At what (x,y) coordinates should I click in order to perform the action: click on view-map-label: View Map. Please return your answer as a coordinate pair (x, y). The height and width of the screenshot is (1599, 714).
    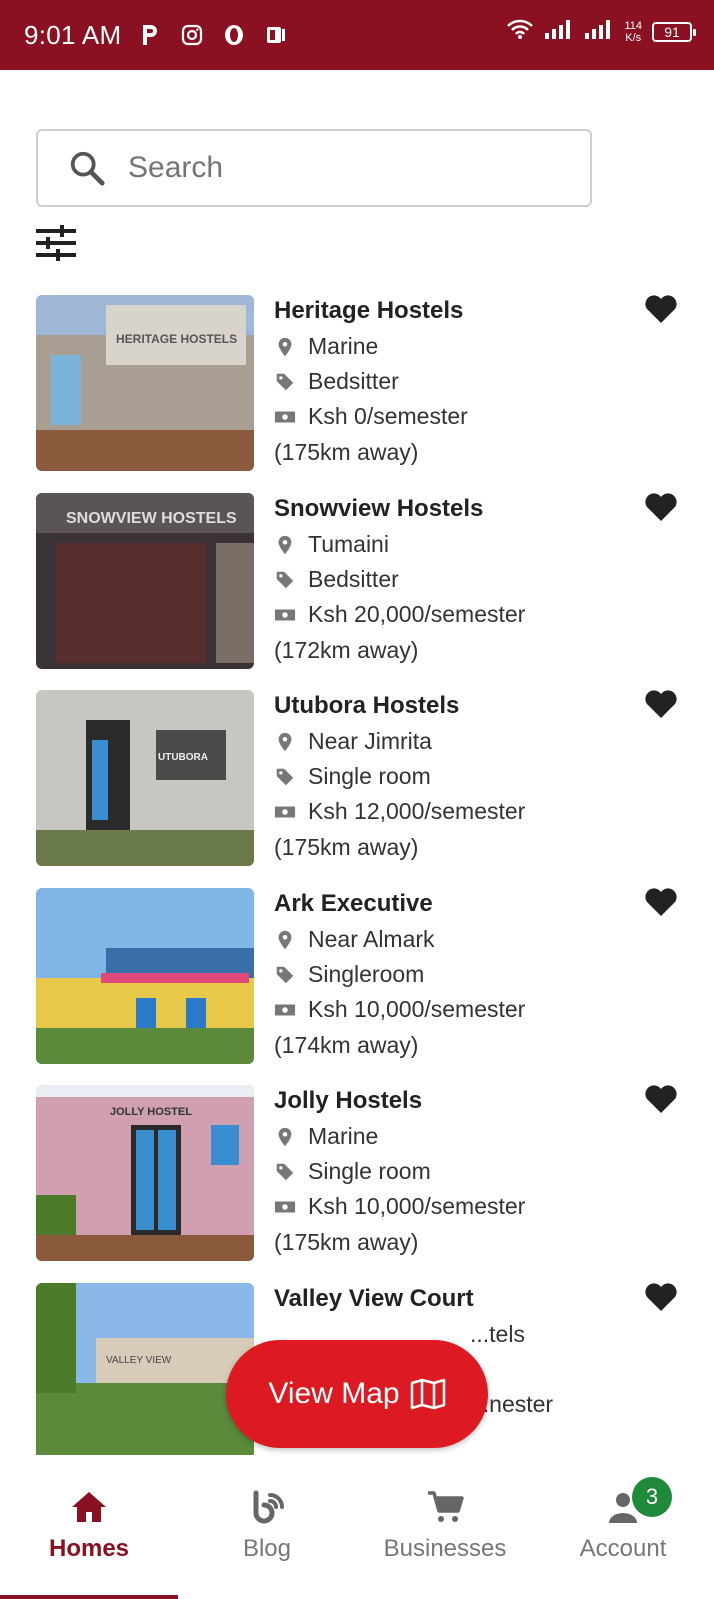
    Looking at the image, I should click on (334, 1393).